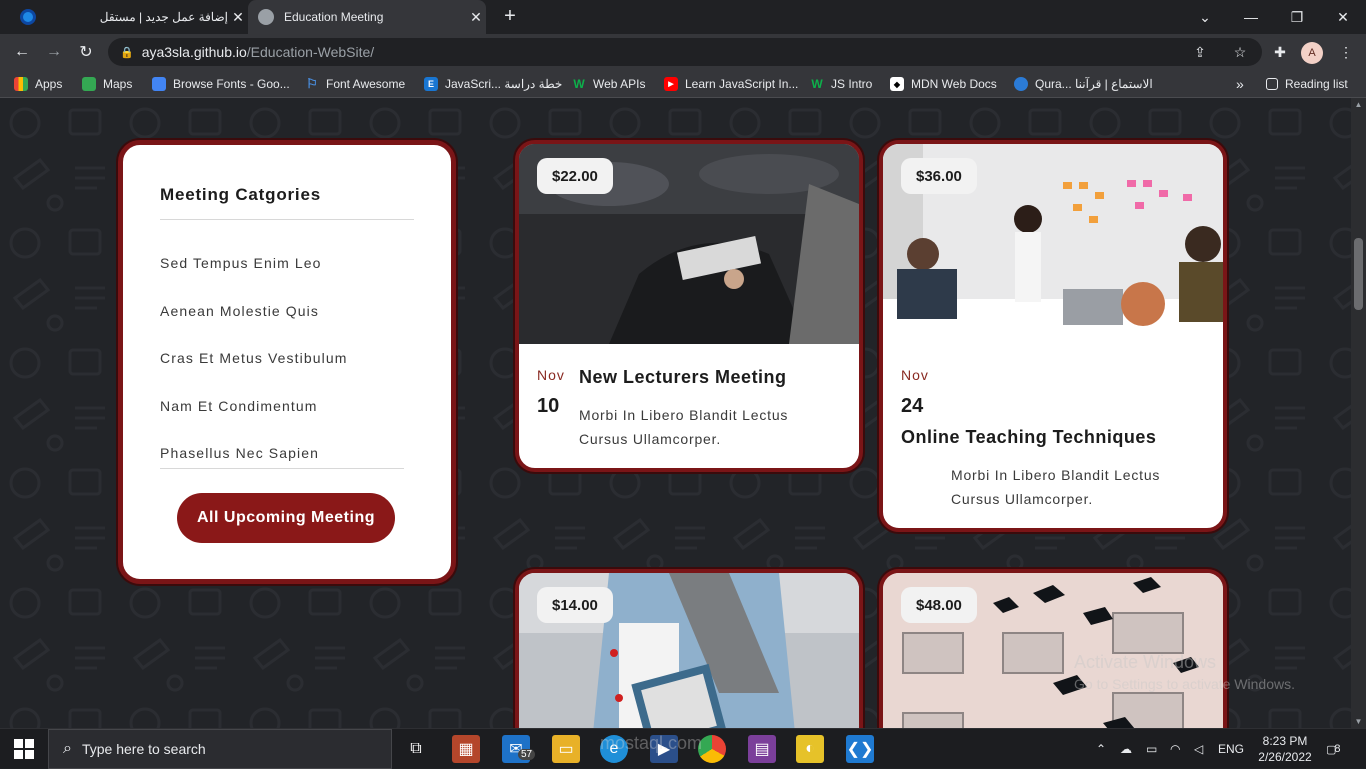 Image resolution: width=1366 pixels, height=769 pixels. Describe the element at coordinates (1200, 52) in the screenshot. I see `share-icon: ⇪` at that location.